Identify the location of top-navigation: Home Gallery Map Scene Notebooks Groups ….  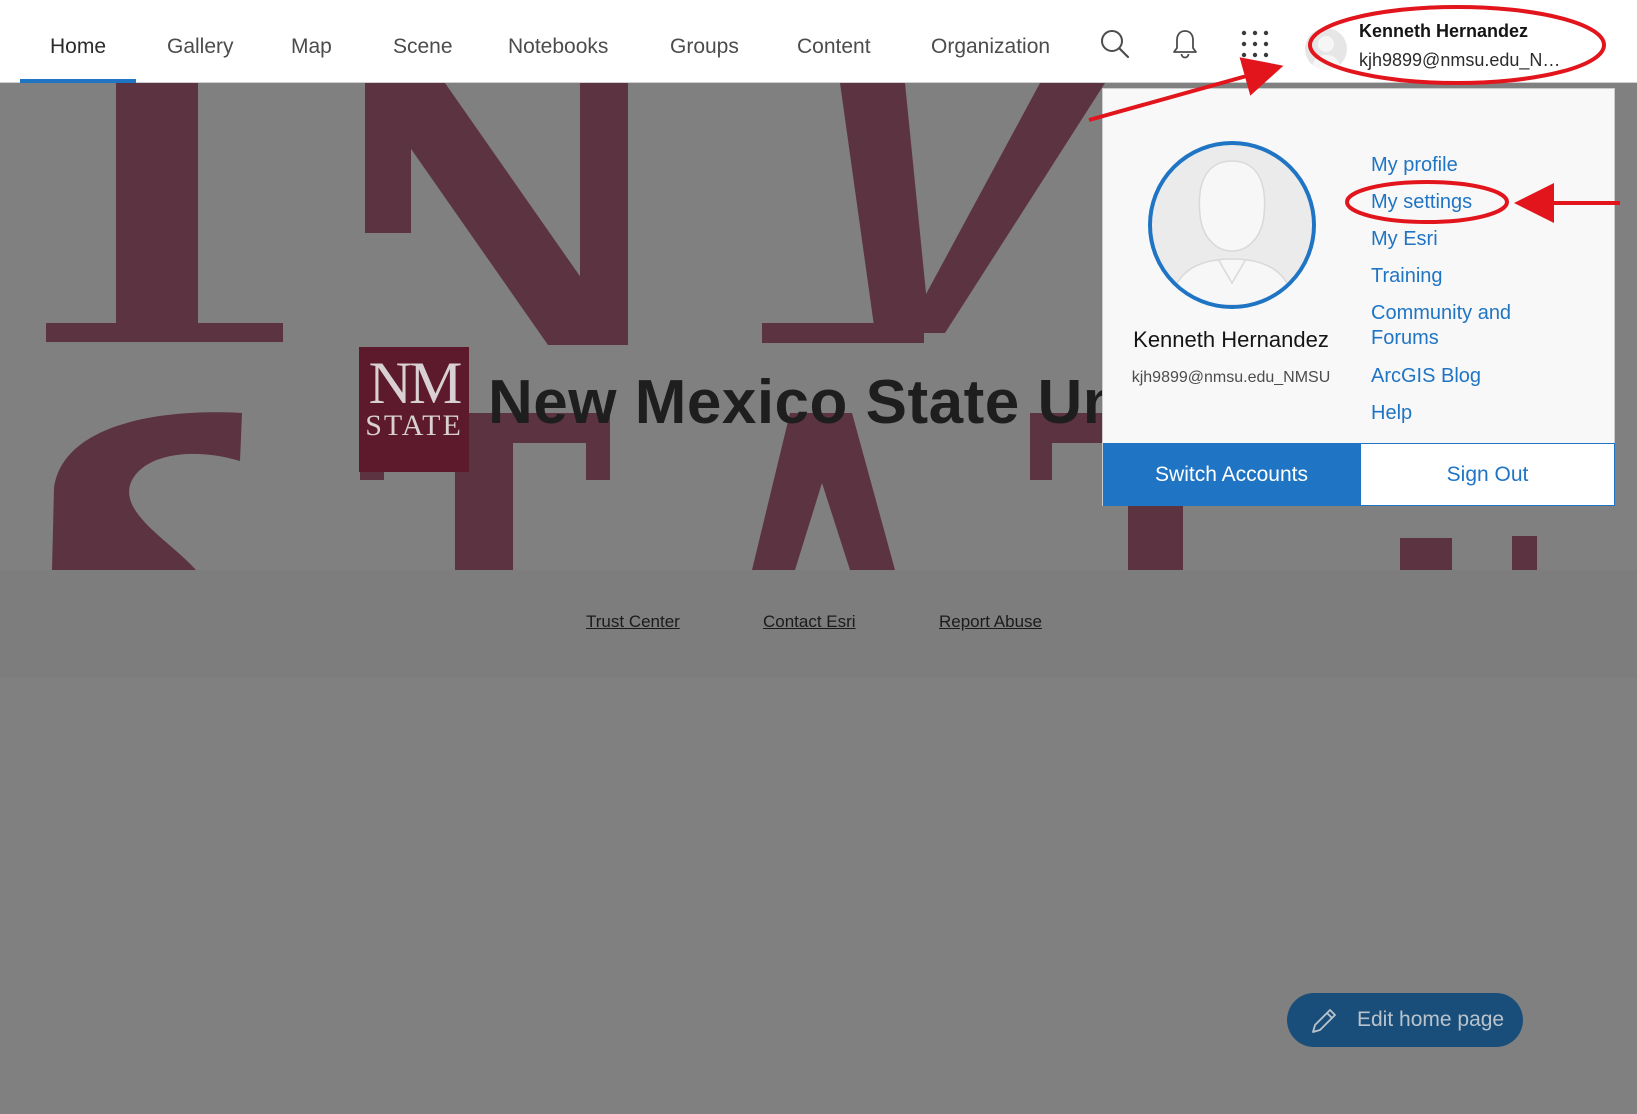
(818, 41).